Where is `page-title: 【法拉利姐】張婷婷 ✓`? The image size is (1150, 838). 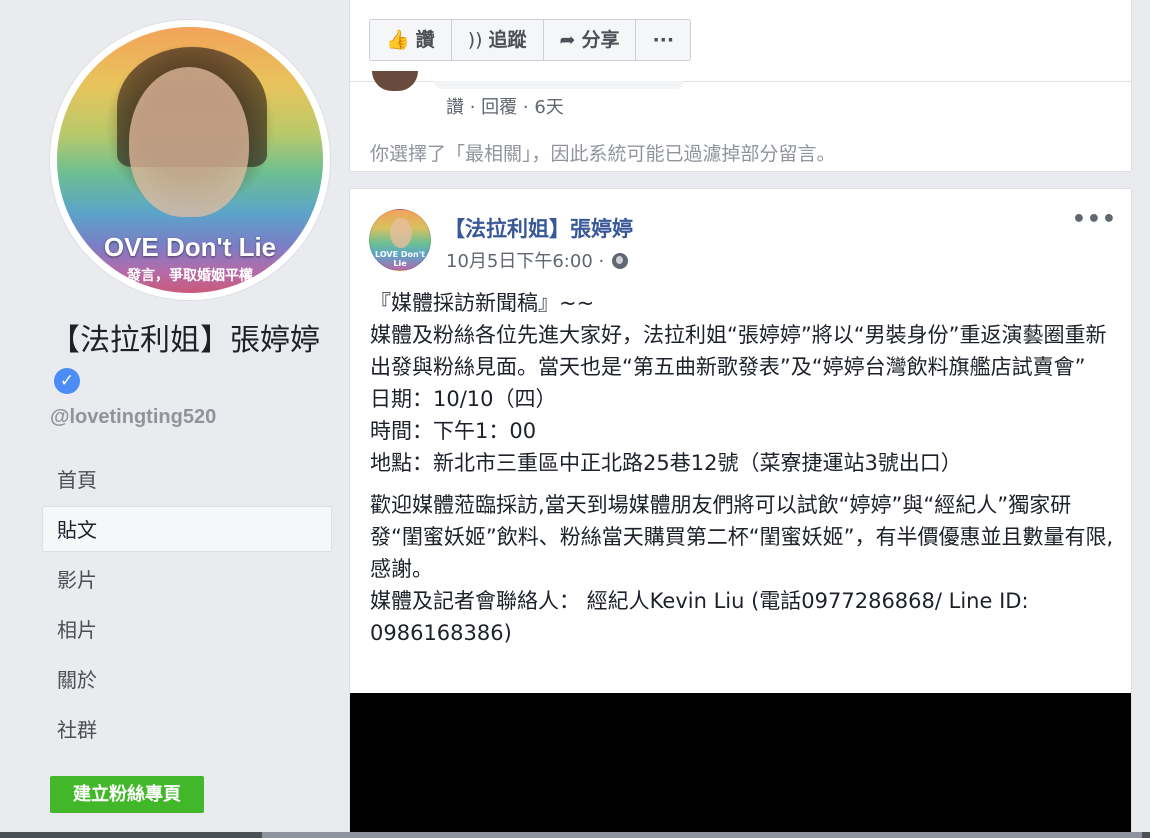
page-title: 【法拉利姐】張婷婷 ✓ is located at coordinates (190, 360).